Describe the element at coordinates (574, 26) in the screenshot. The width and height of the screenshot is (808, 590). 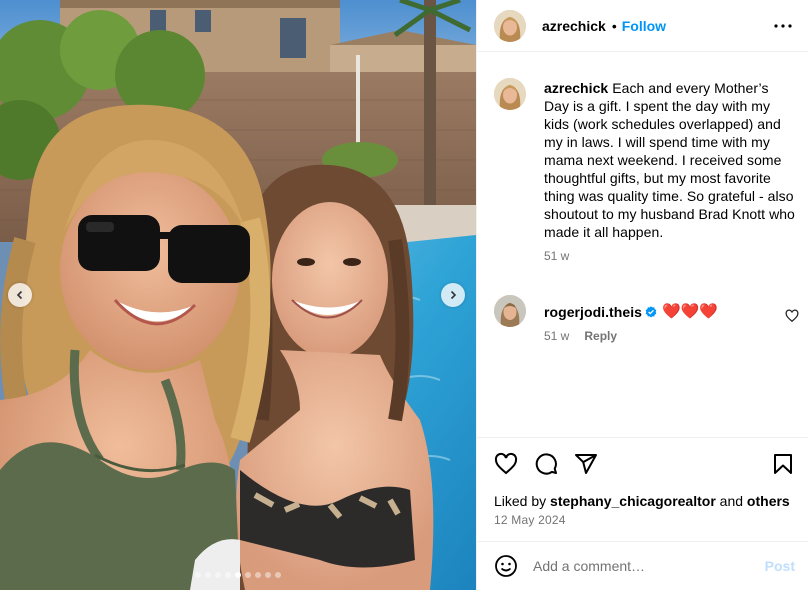
I see `author-username: azrechick` at that location.